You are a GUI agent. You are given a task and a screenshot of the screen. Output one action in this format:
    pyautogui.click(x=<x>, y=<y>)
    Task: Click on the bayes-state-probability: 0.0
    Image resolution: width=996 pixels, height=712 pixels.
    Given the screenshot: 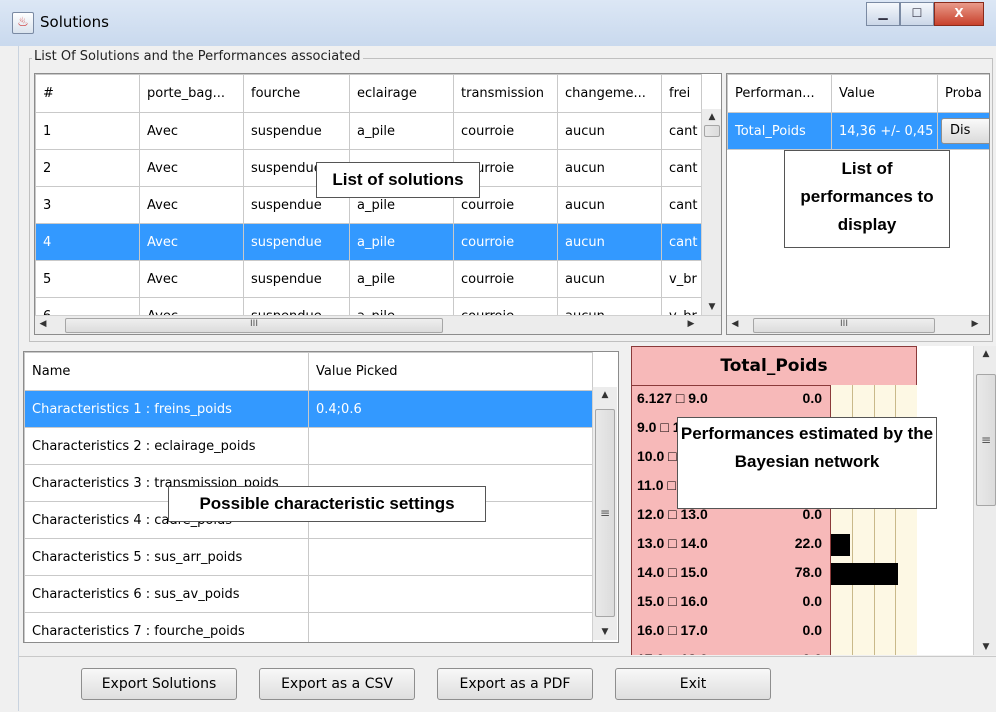 What is the action you would take?
    pyautogui.click(x=812, y=398)
    